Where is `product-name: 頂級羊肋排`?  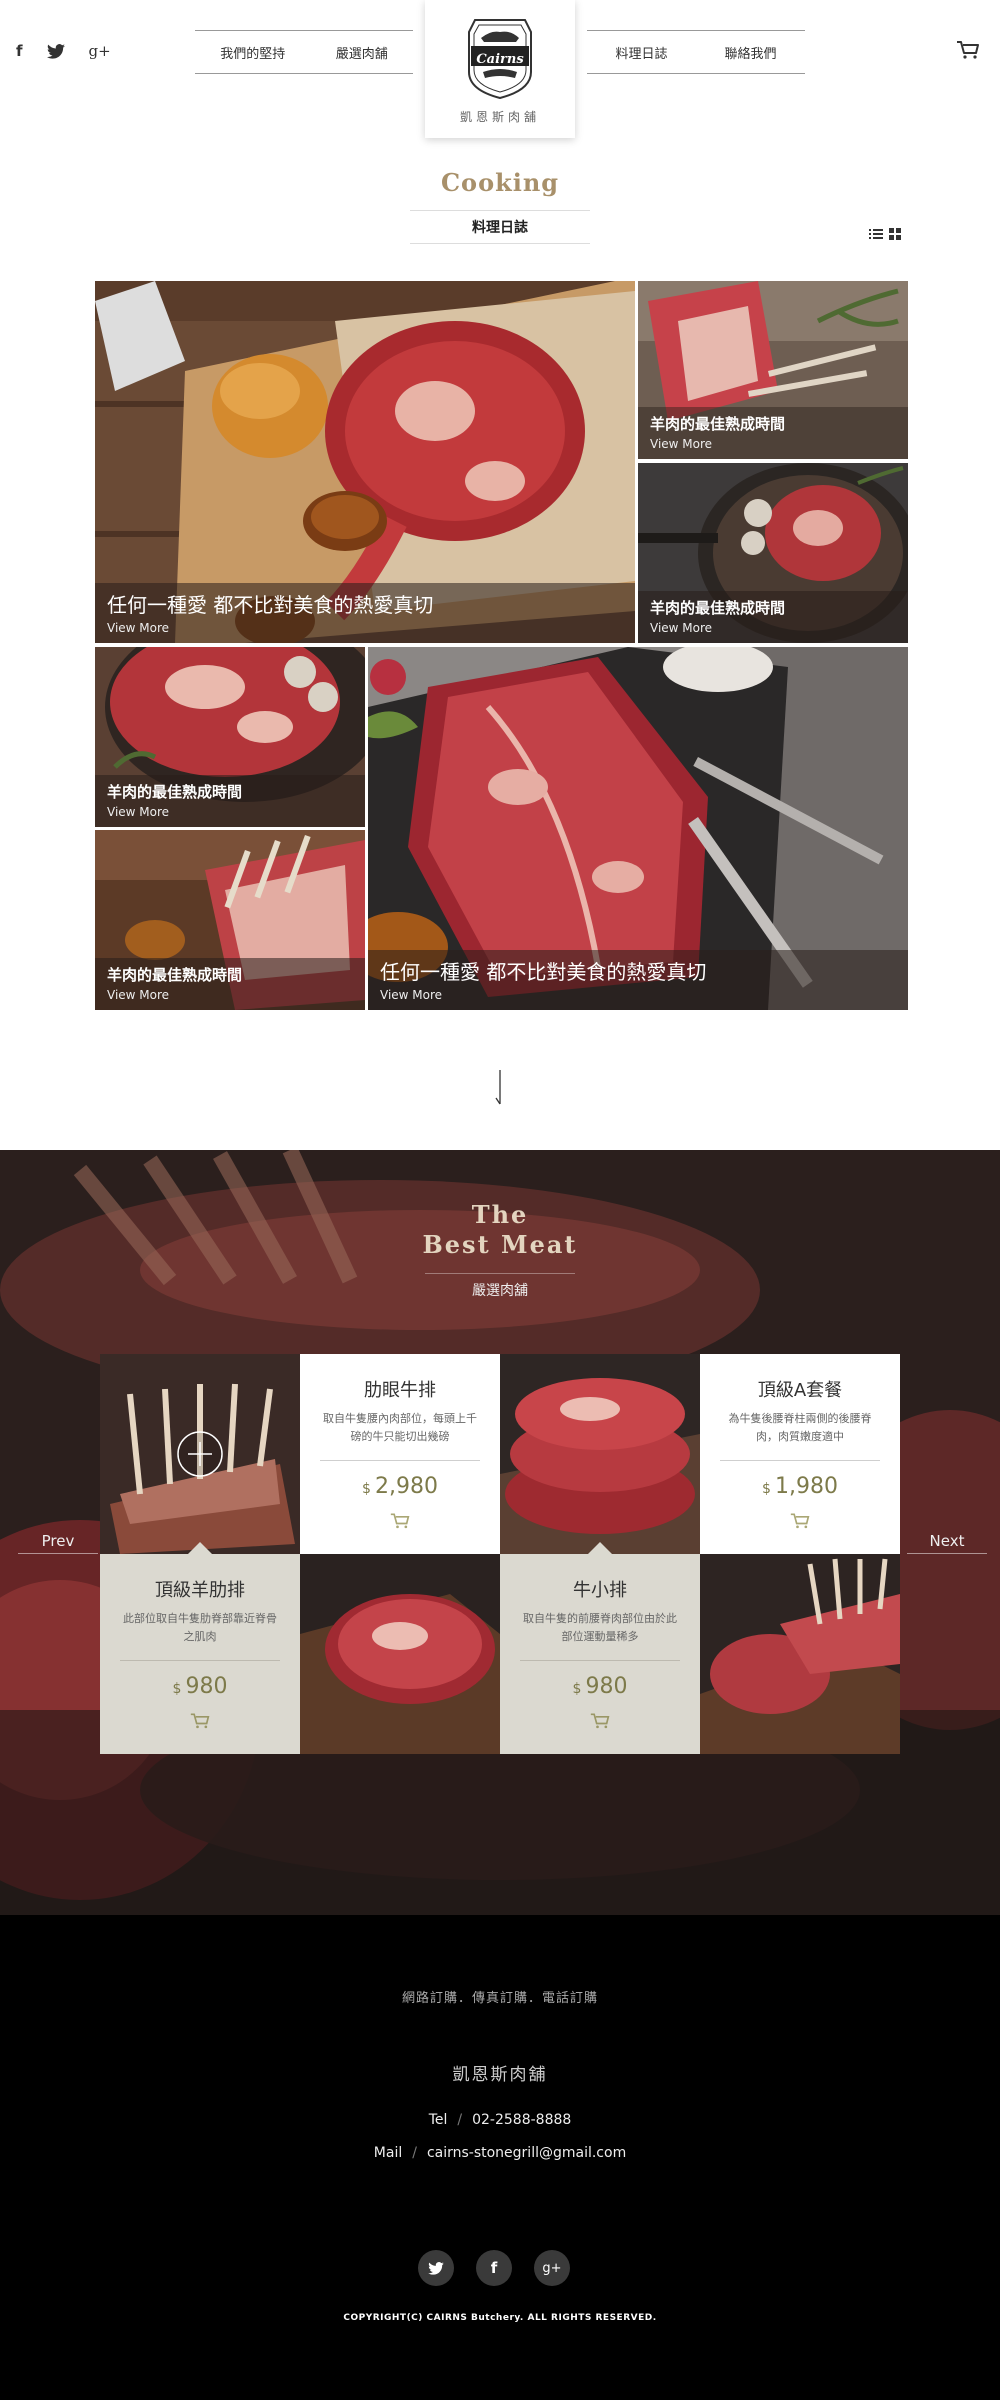 product-name: 頂級羊肋排 is located at coordinates (200, 1590).